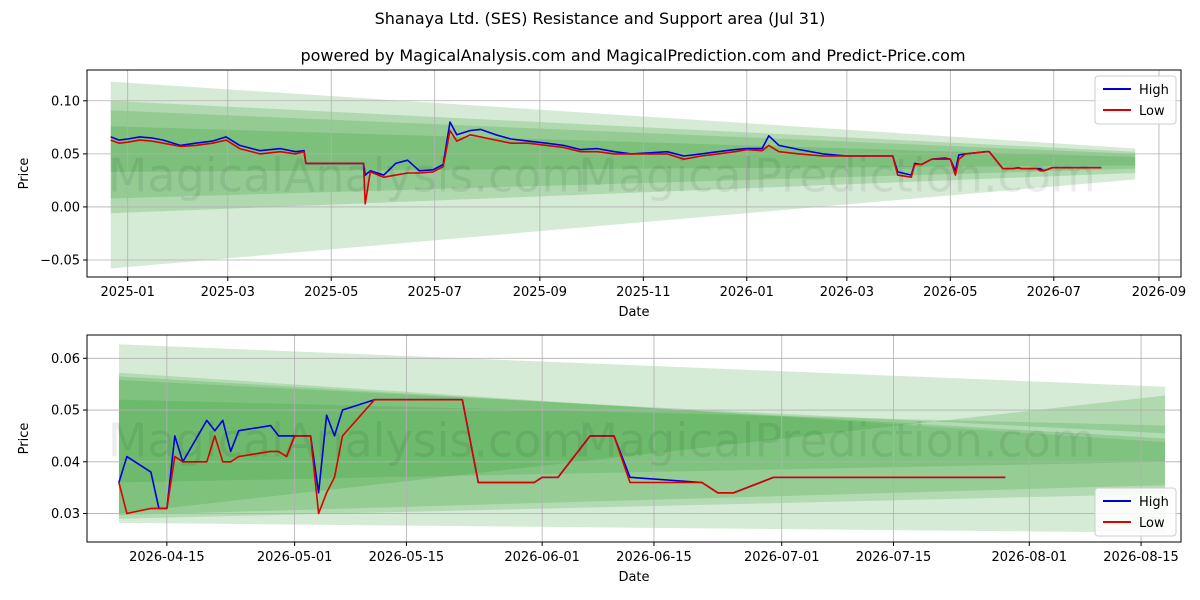  I want to click on y-tick-label: −0.05, so click(60, 261).